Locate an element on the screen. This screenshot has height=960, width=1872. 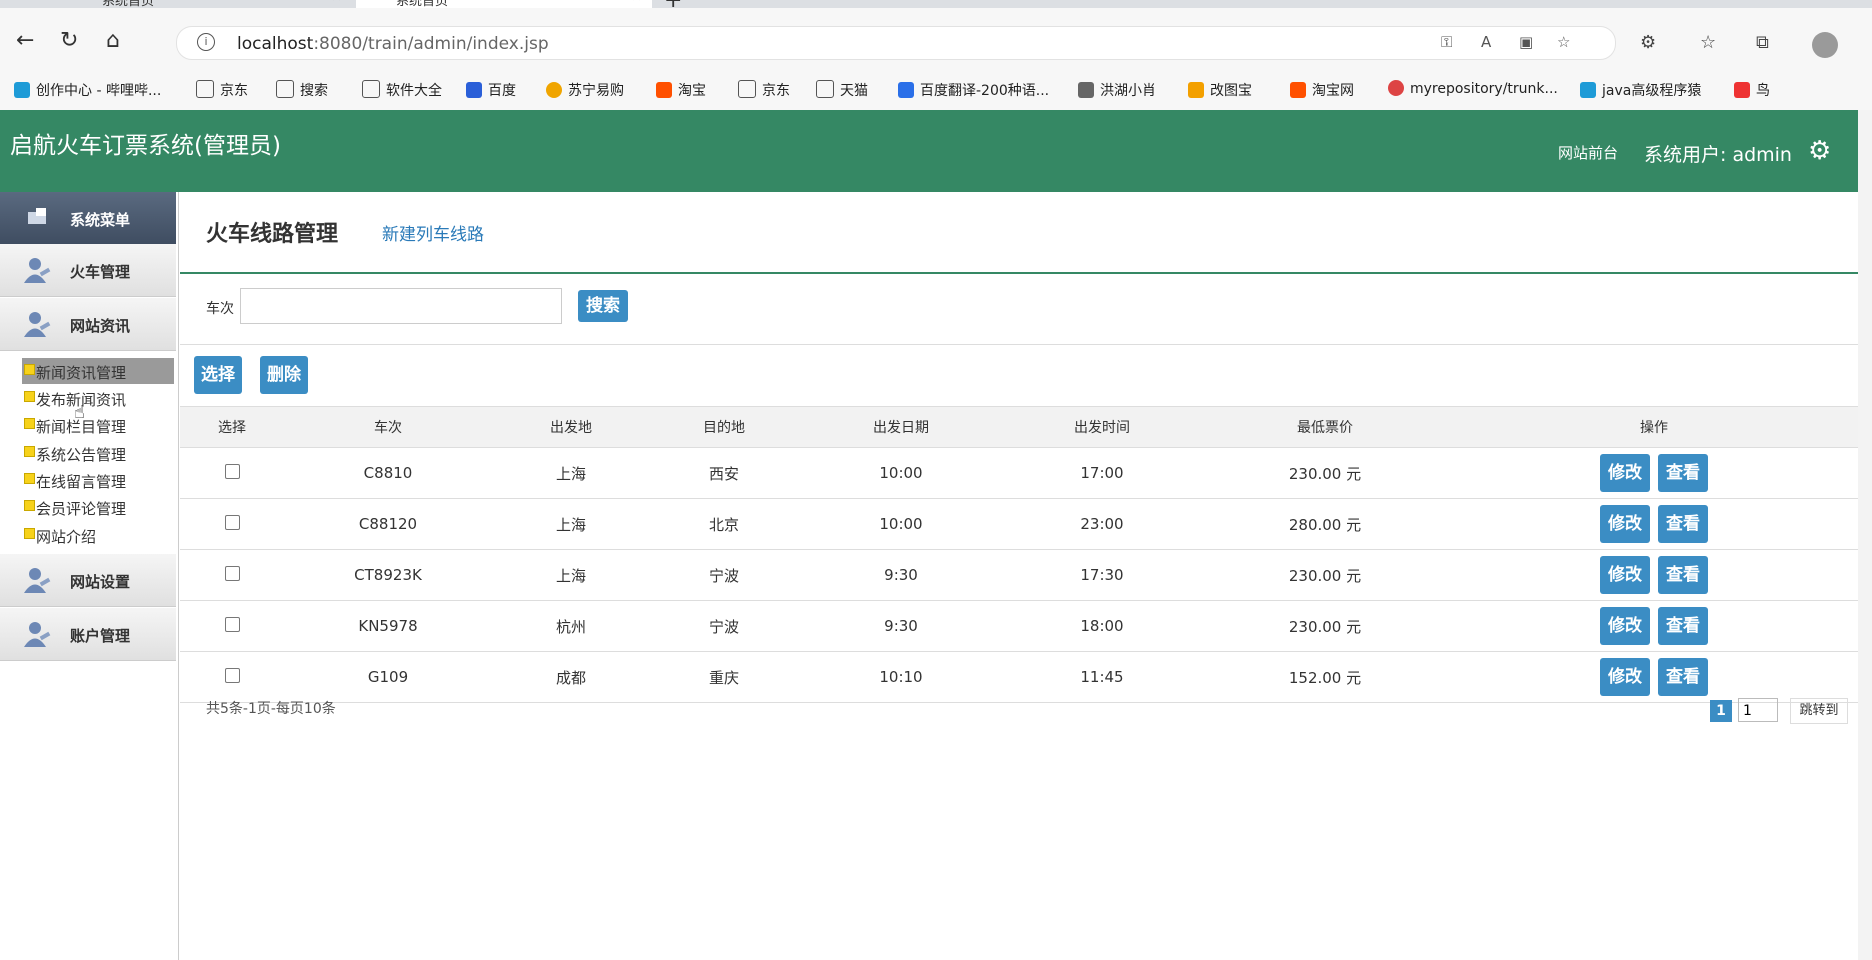
to-cell: 重庆 is located at coordinates (724, 677).